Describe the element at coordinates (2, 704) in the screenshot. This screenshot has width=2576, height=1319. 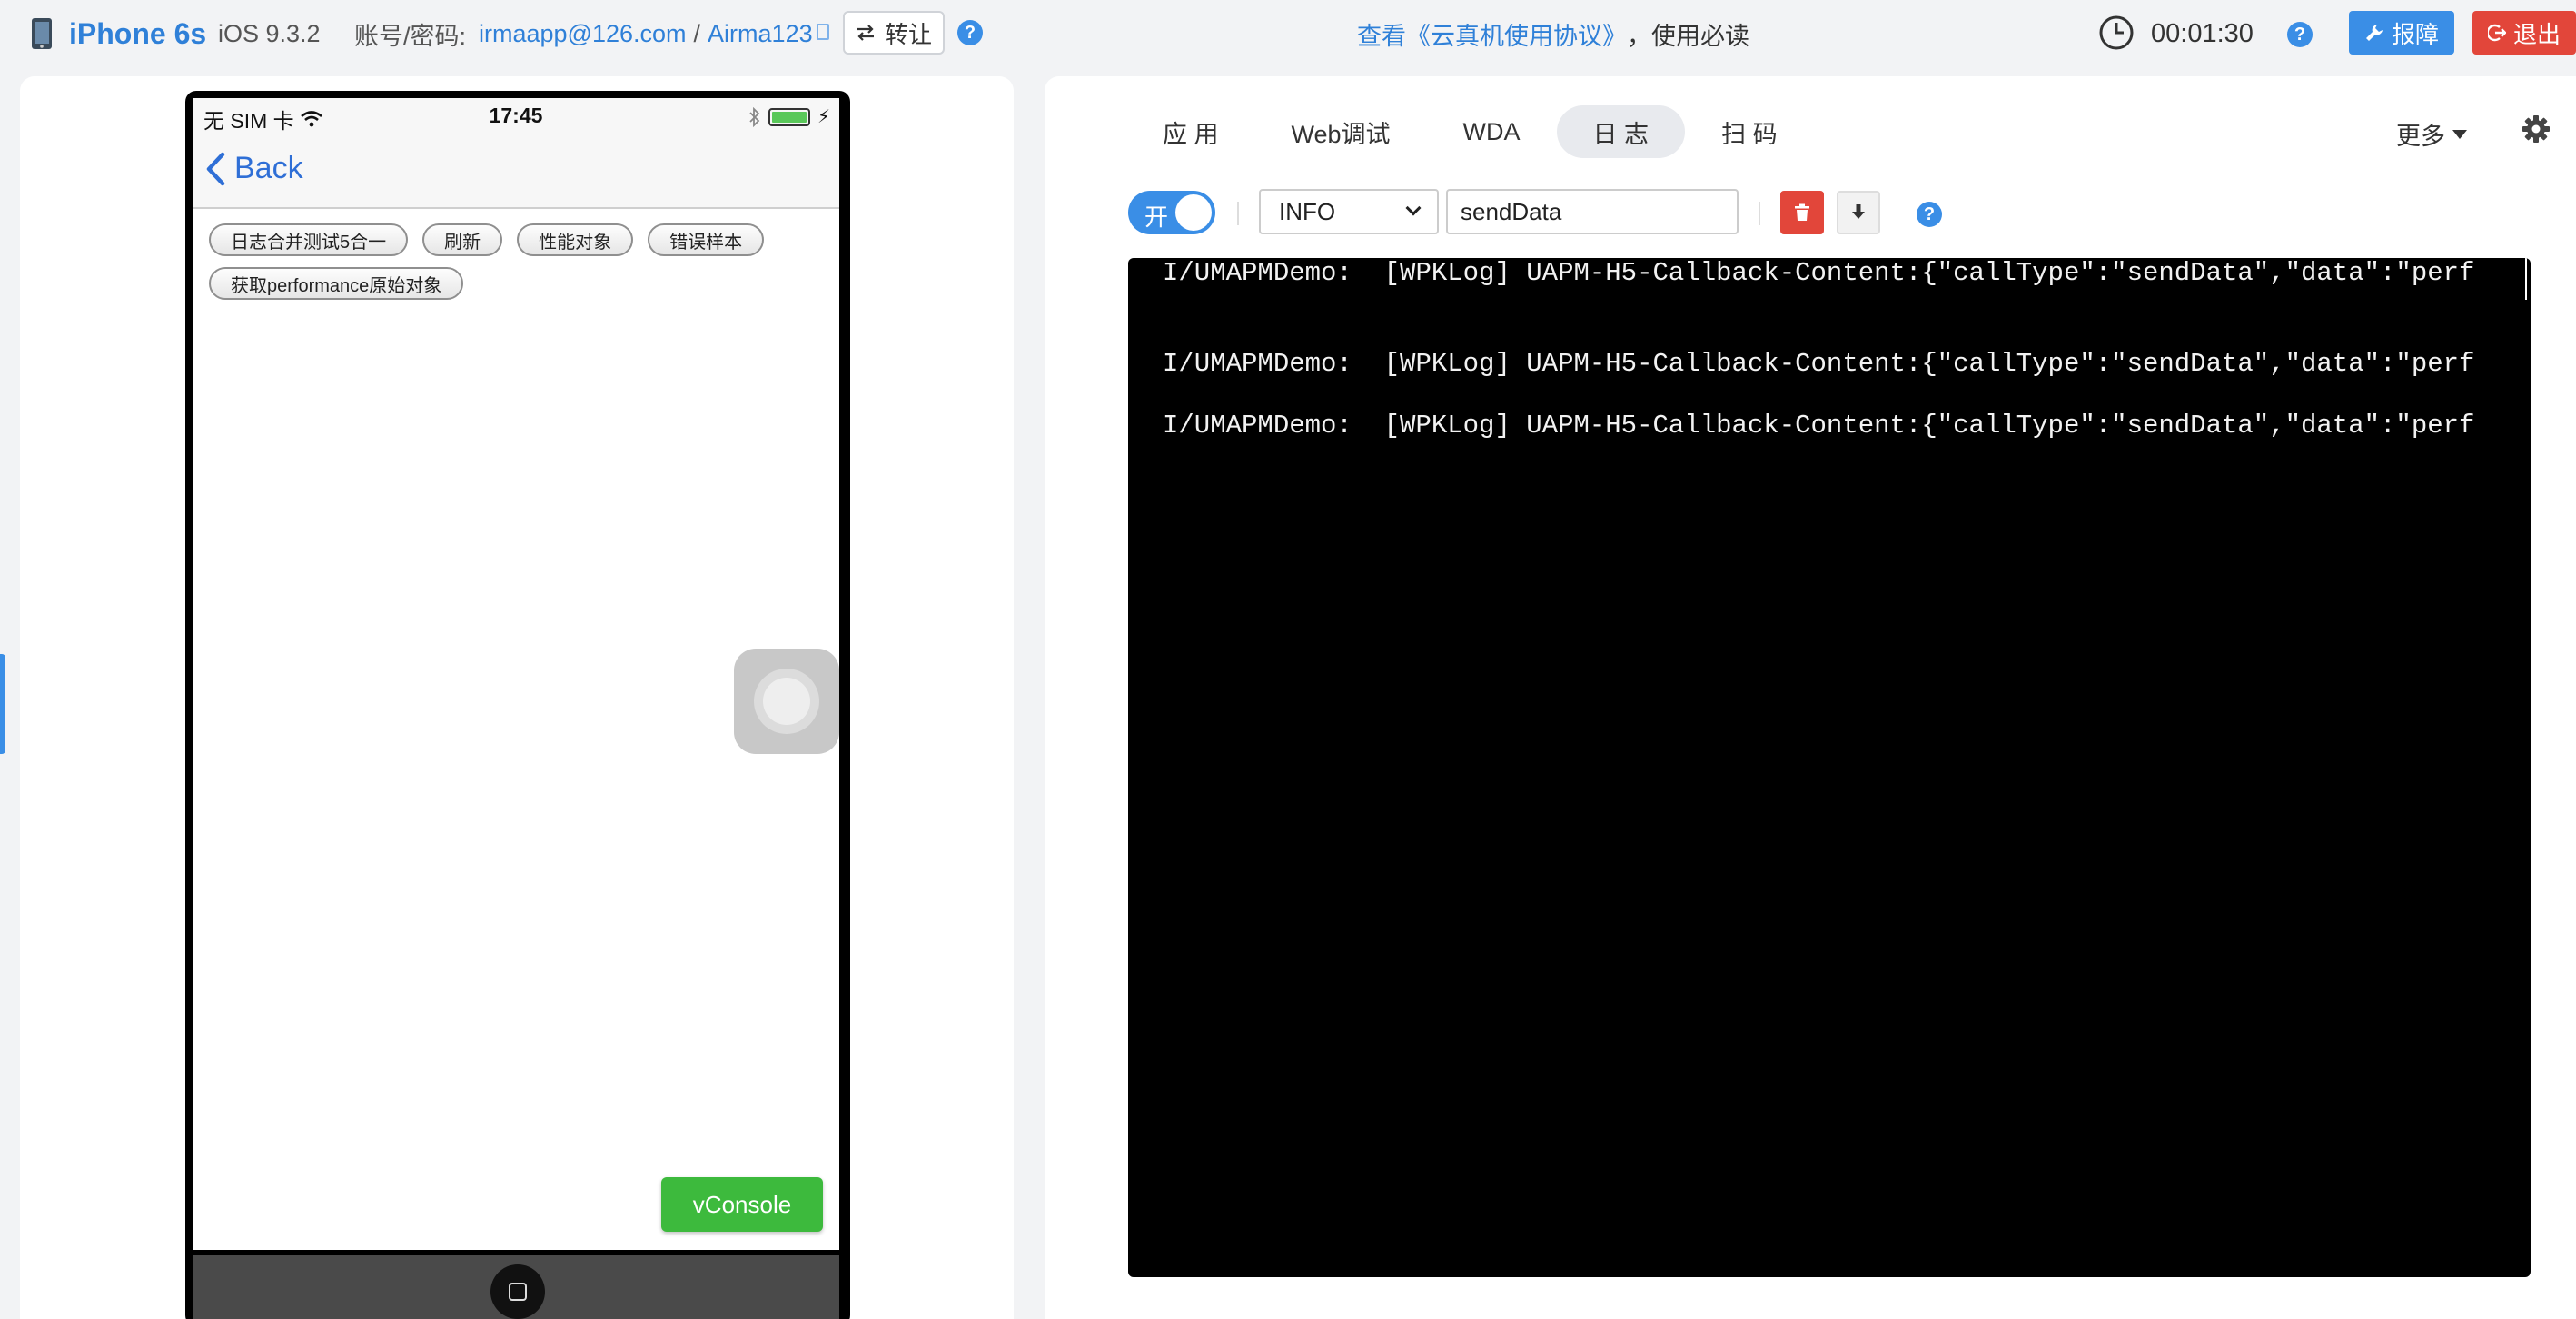
I see `side-drawer-handle` at that location.